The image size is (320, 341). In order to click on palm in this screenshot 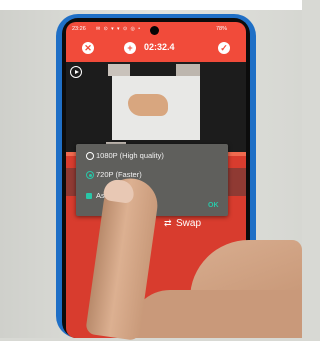, I will do `click(216, 314)`.